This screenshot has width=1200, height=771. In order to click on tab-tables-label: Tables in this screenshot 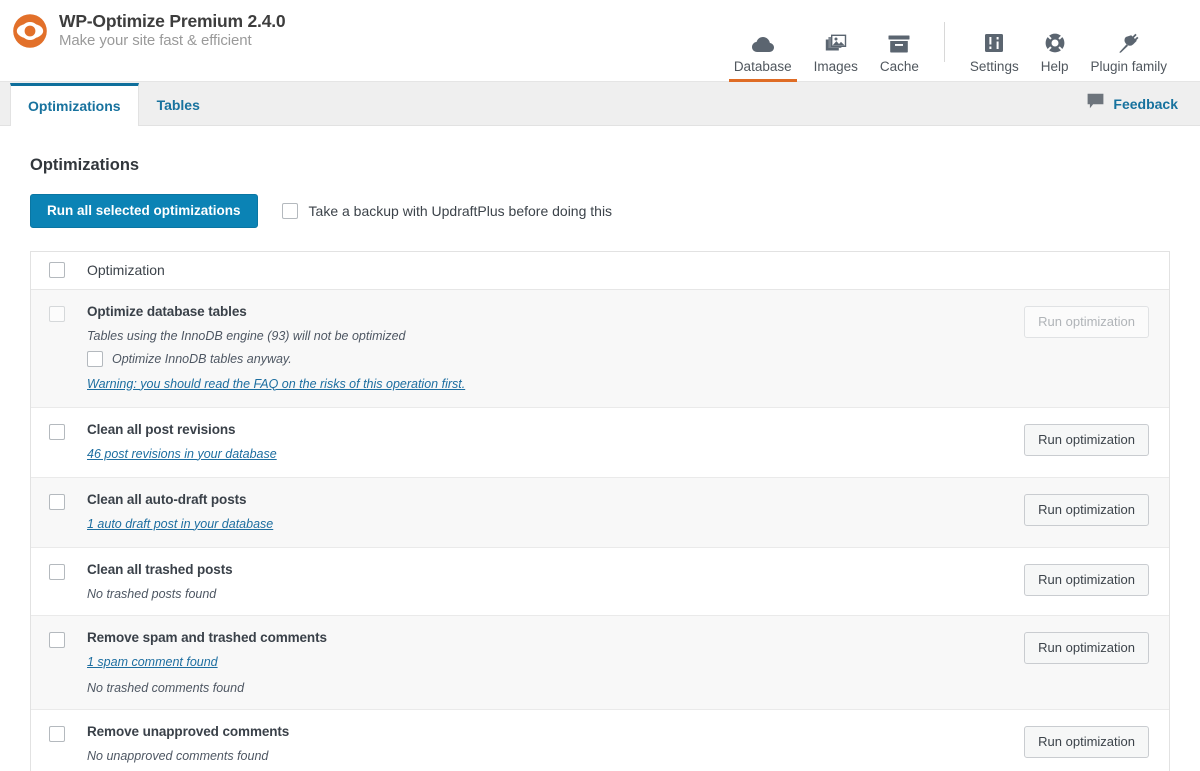, I will do `click(178, 105)`.